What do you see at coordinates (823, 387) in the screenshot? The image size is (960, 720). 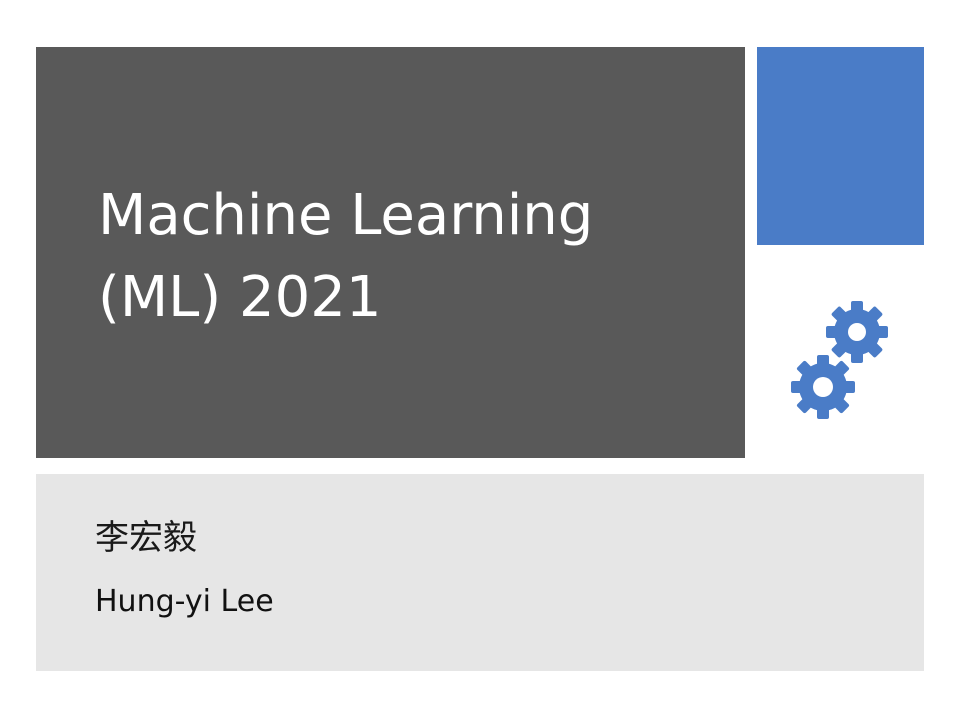 I see `lower-gear-icon` at bounding box center [823, 387].